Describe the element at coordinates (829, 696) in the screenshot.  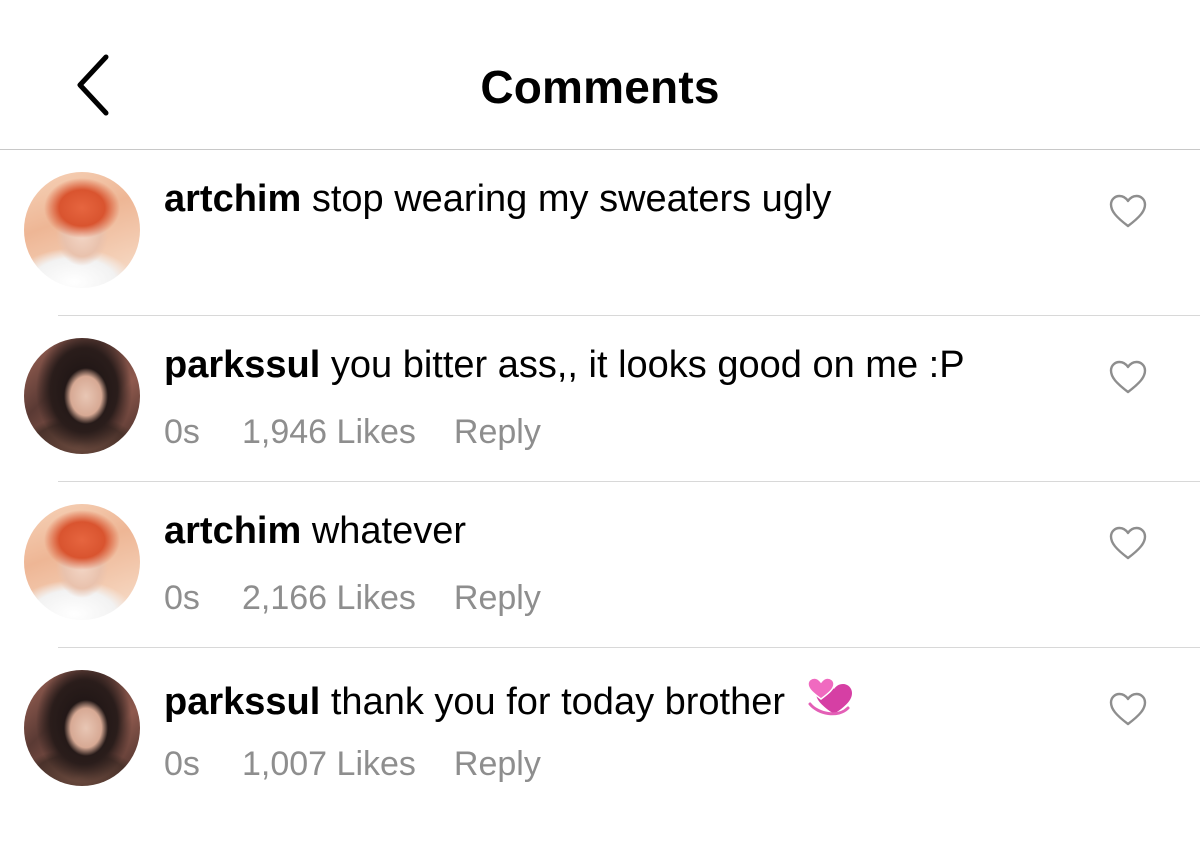
I see `revolving-hearts-emoji-icon` at that location.